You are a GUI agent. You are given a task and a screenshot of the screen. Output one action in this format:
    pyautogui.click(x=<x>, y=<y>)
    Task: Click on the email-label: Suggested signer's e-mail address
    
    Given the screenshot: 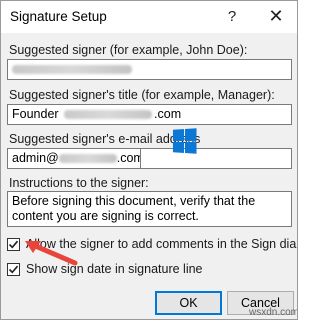 What is the action you would take?
    pyautogui.click(x=105, y=139)
    